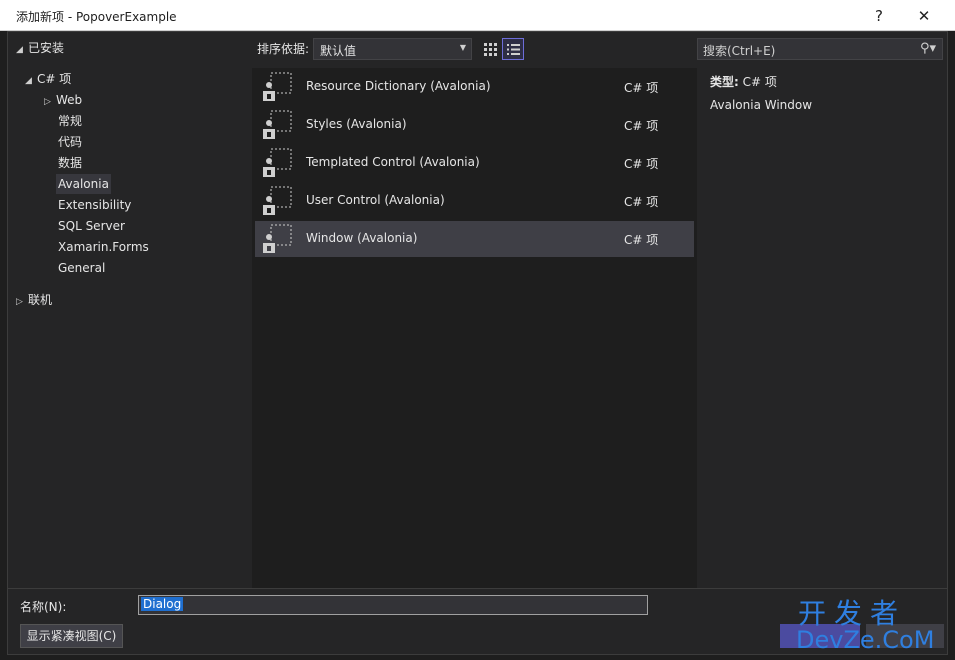 This screenshot has height=660, width=955. I want to click on tree-node-extensibility: Extensibility, so click(94, 205).